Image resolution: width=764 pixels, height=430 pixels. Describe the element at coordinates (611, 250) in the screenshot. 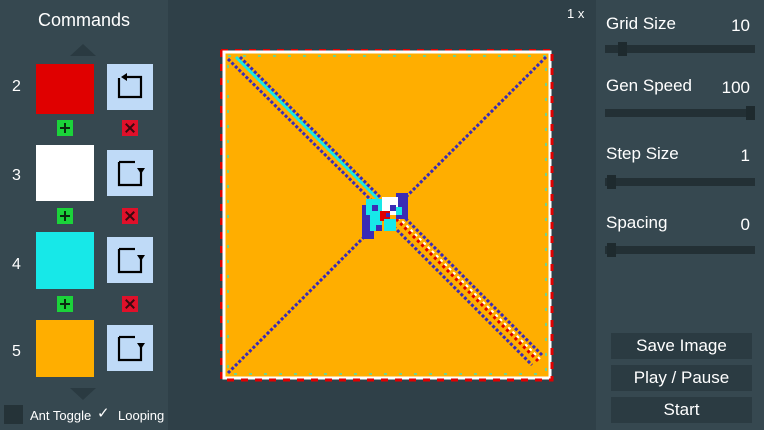

I see `spacing-slider-handle` at that location.